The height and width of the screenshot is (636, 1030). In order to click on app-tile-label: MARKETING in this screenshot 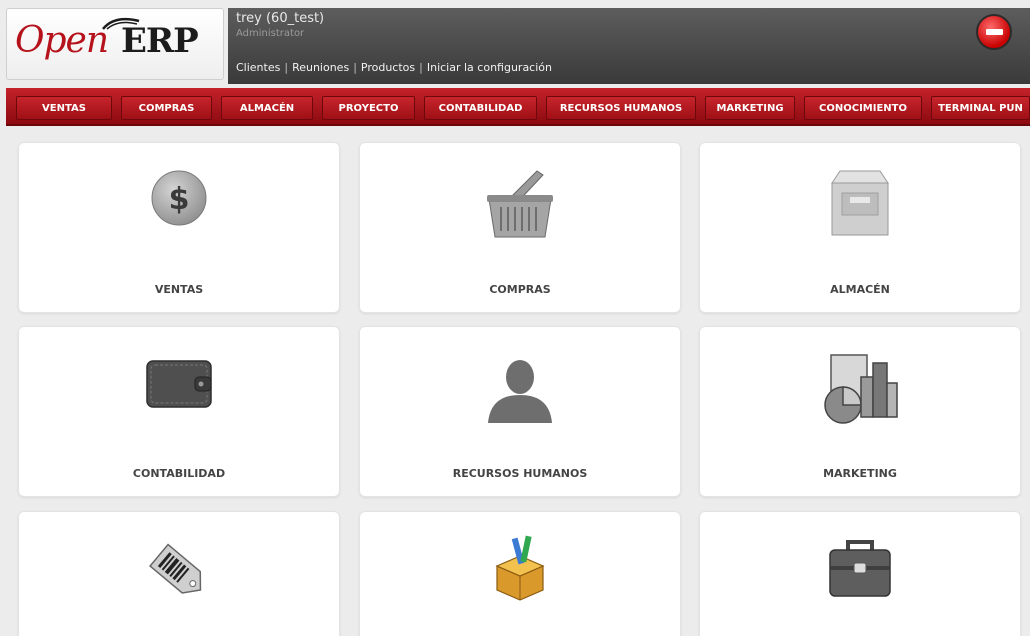, I will do `click(860, 473)`.